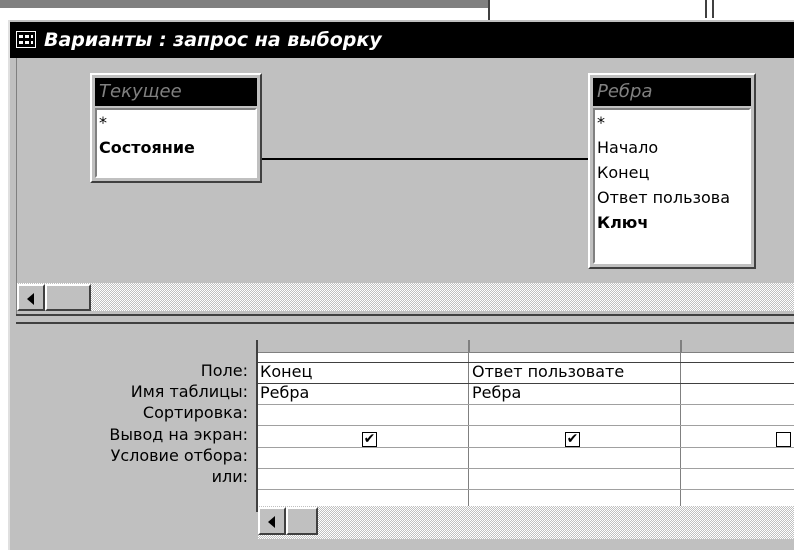  I want to click on row-label-field: Поле:, so click(224, 370).